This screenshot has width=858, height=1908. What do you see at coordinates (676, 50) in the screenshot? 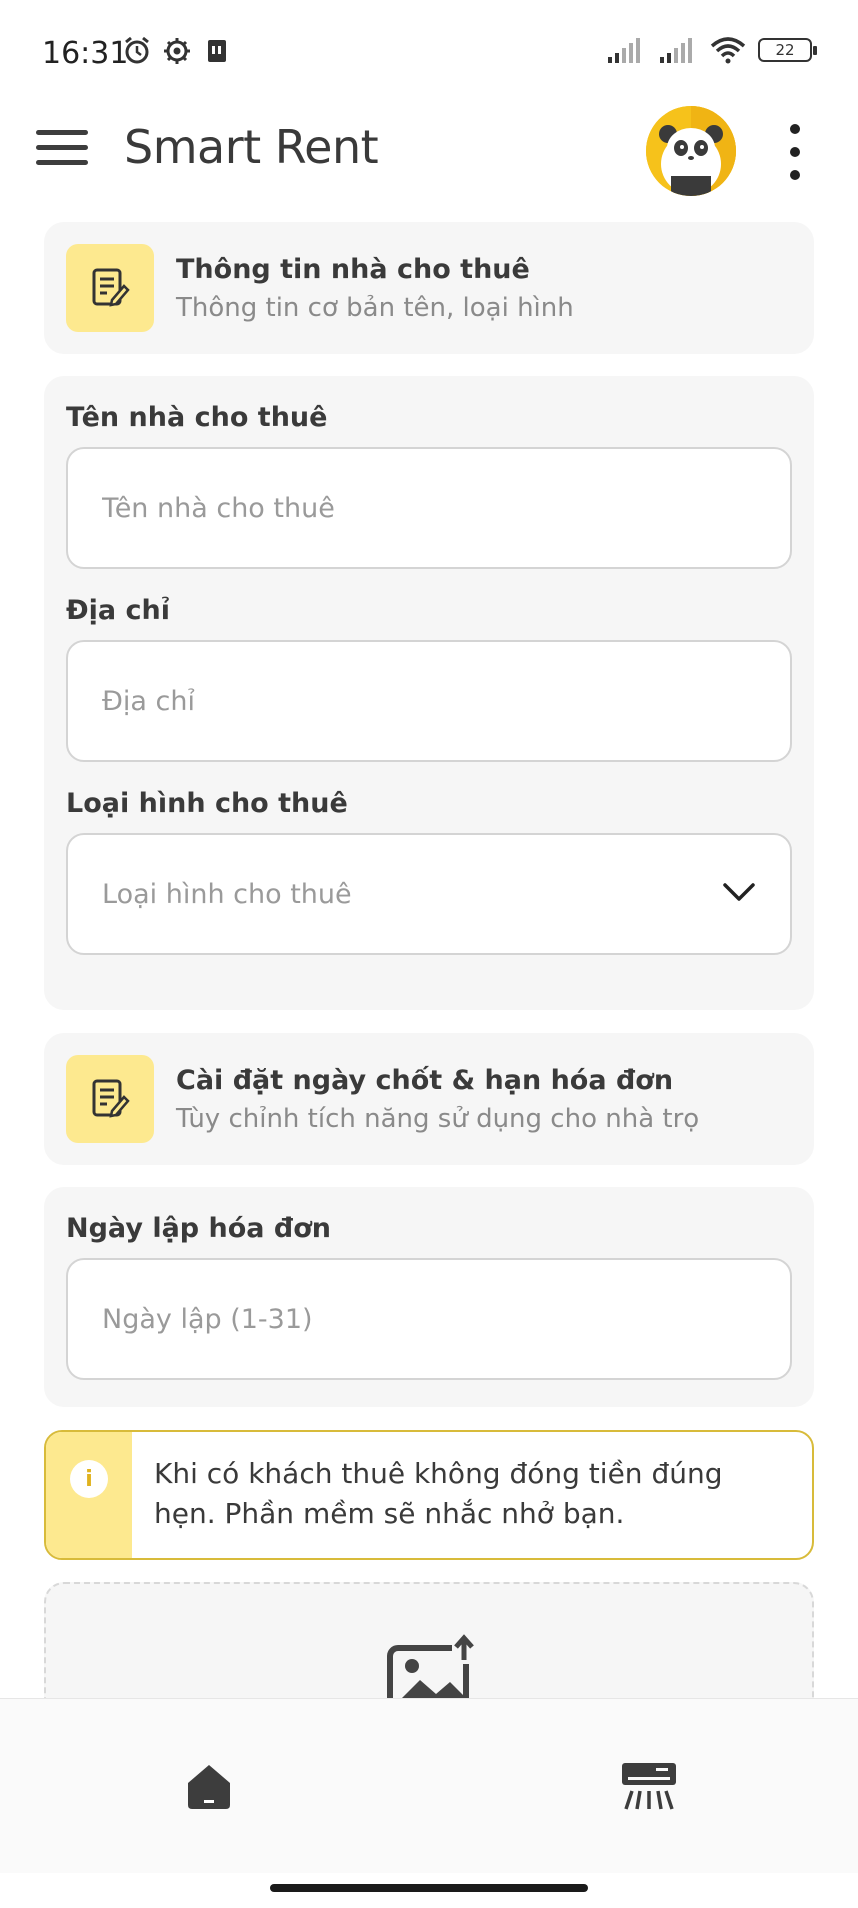
I see `signal-2-icon` at bounding box center [676, 50].